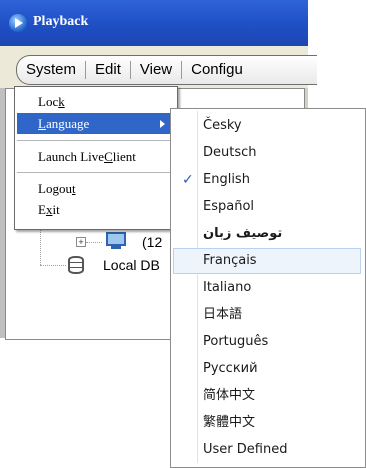  What do you see at coordinates (267, 153) in the screenshot?
I see `language-item-deutsch: Deutsch` at bounding box center [267, 153].